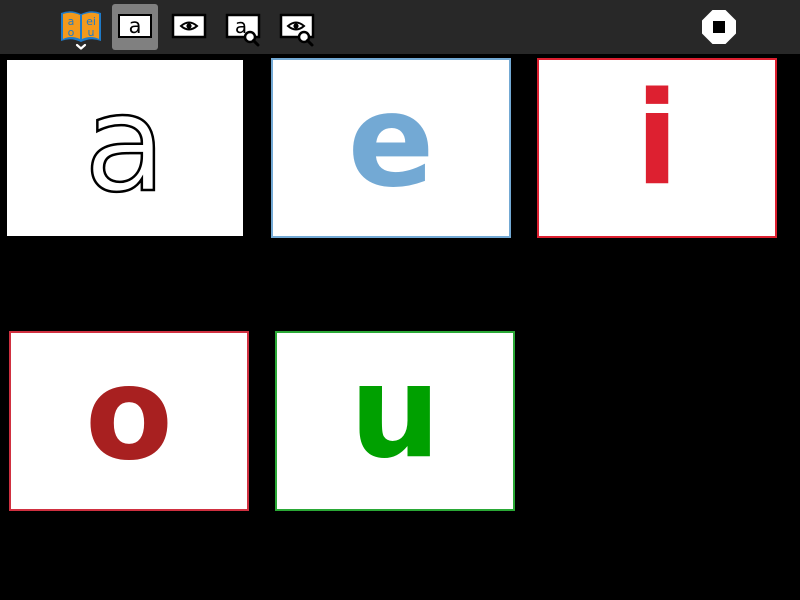 The height and width of the screenshot is (600, 800). Describe the element at coordinates (391, 141) in the screenshot. I see `letter-glyph-e: e` at that location.